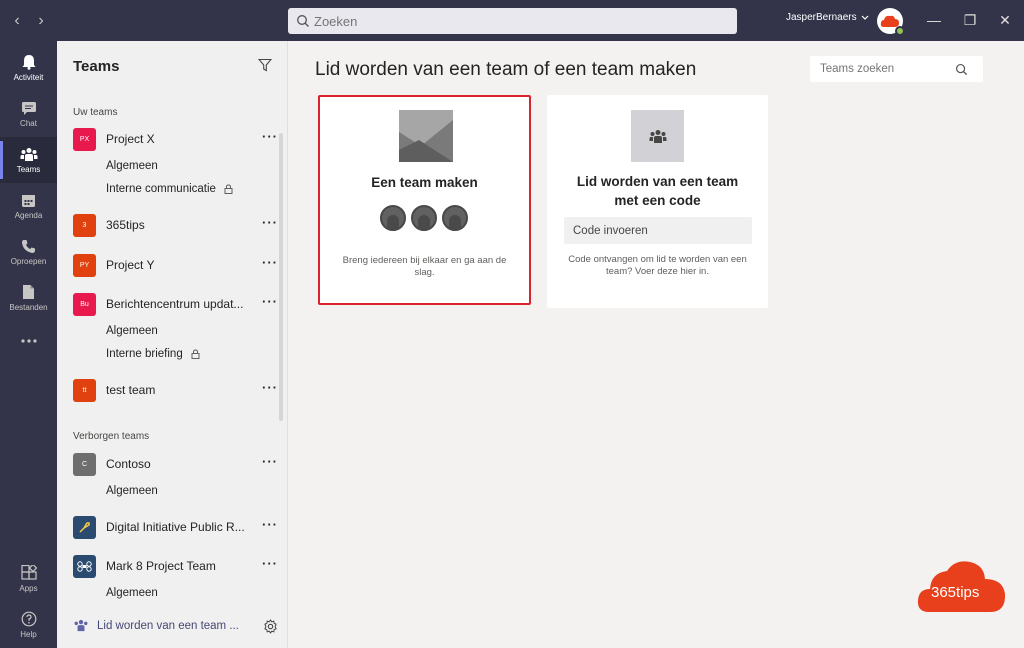 Image resolution: width=1024 pixels, height=648 pixels. Describe the element at coordinates (970, 20) in the screenshot. I see `restore-window-icon: ❐` at that location.